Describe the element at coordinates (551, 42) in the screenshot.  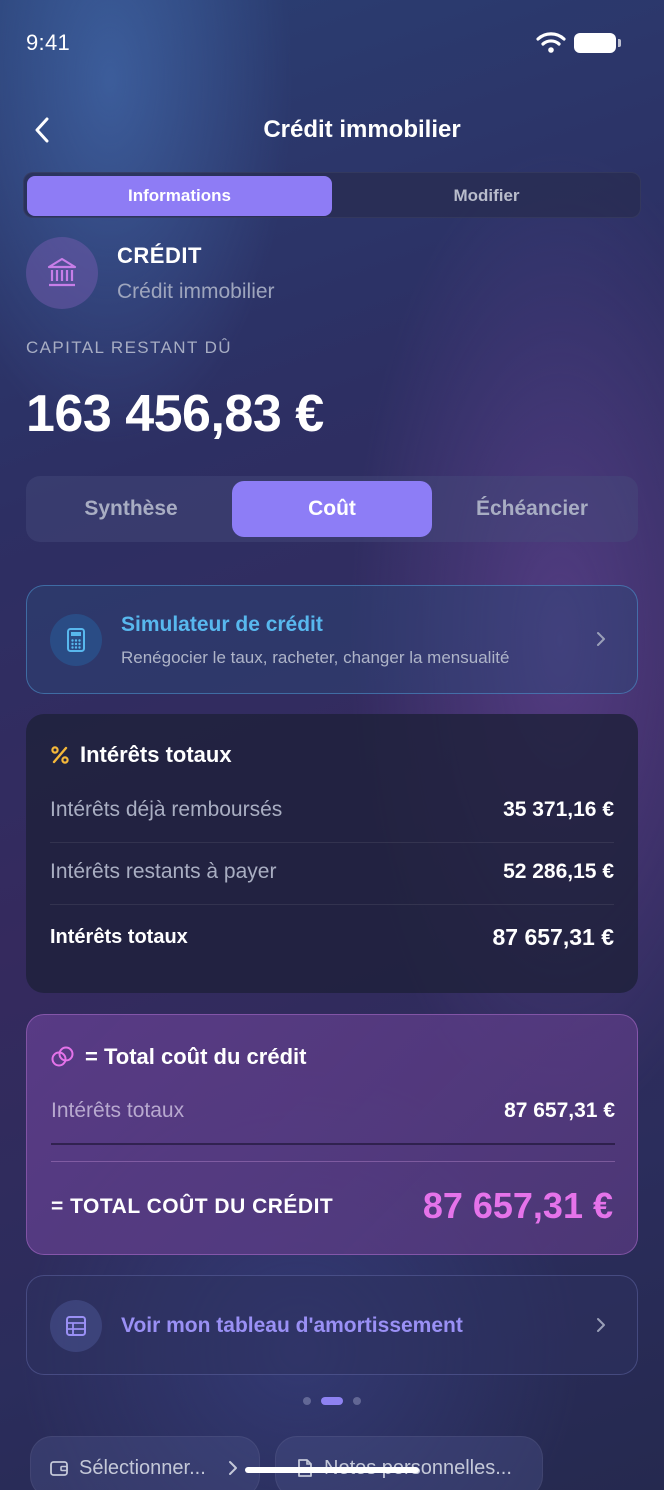
I see `wifi-icon` at that location.